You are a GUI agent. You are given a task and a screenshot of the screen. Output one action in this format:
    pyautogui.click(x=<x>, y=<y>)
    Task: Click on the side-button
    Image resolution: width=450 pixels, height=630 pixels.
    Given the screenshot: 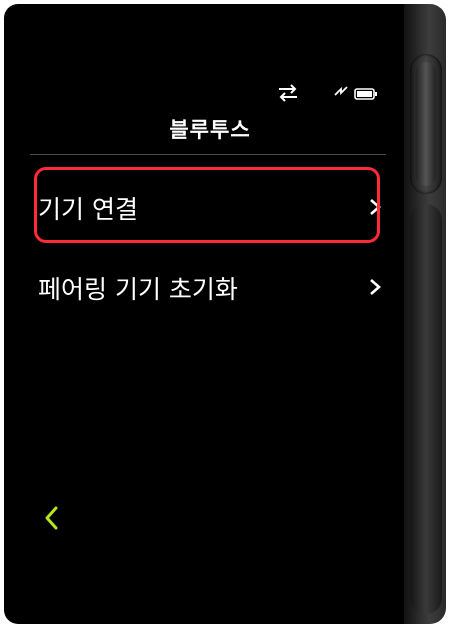 What is the action you would take?
    pyautogui.click(x=426, y=124)
    